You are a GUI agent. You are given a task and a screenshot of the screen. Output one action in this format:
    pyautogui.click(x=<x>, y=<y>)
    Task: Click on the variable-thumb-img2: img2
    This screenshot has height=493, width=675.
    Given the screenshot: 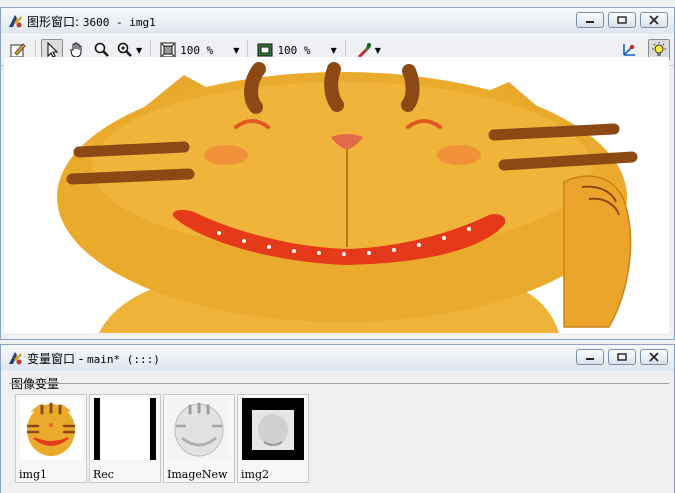 What is the action you would take?
    pyautogui.click(x=273, y=438)
    